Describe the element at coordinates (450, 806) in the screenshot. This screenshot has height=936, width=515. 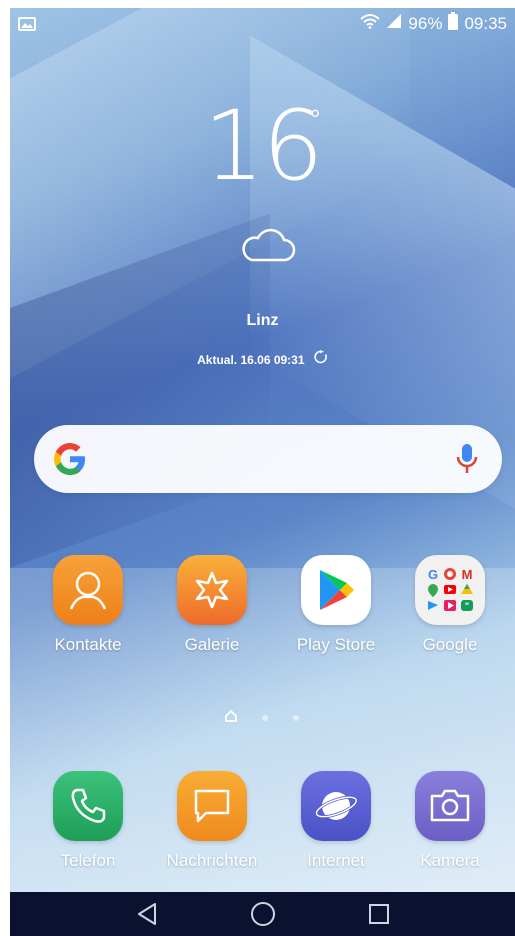
I see `camera-icon` at that location.